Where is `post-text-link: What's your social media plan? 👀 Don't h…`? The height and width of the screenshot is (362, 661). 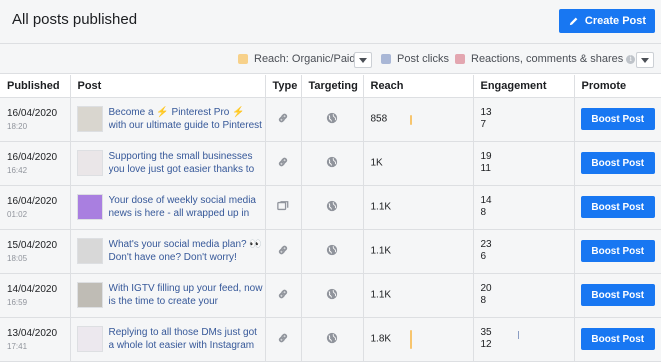
post-text-link: What's your social media plan? 👀 Don't h… is located at coordinates (187, 251).